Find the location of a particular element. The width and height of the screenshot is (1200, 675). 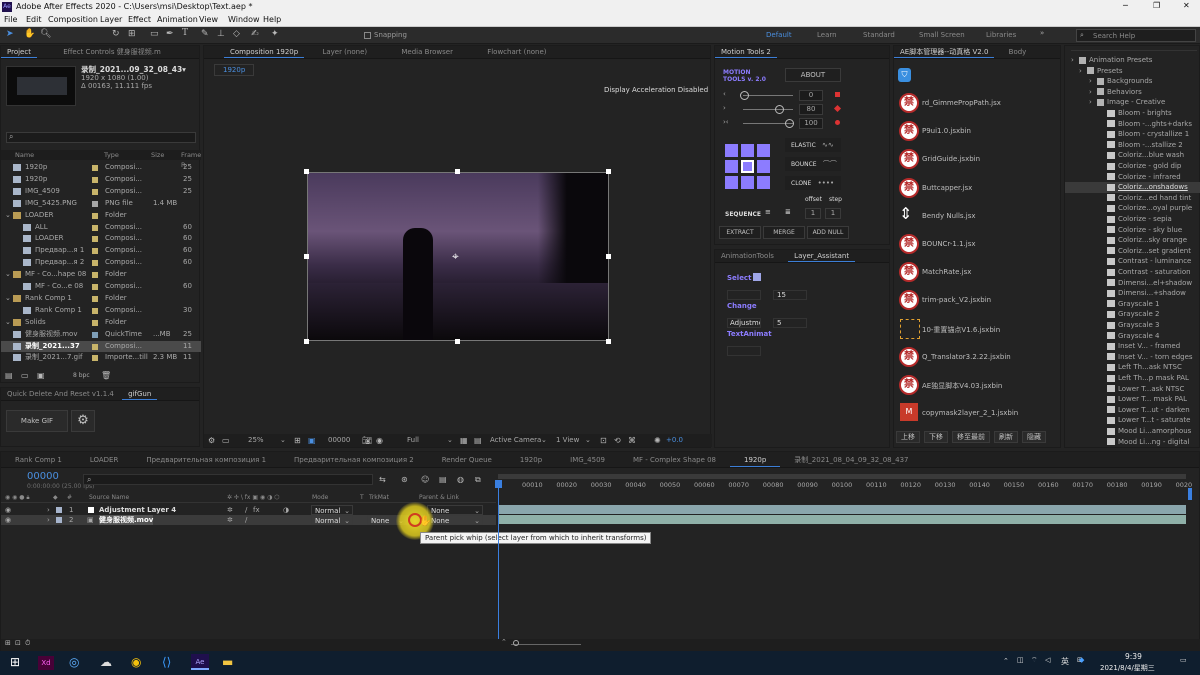

preset-item: Coloriz...ed hand tint is located at coordinates (1132, 198).